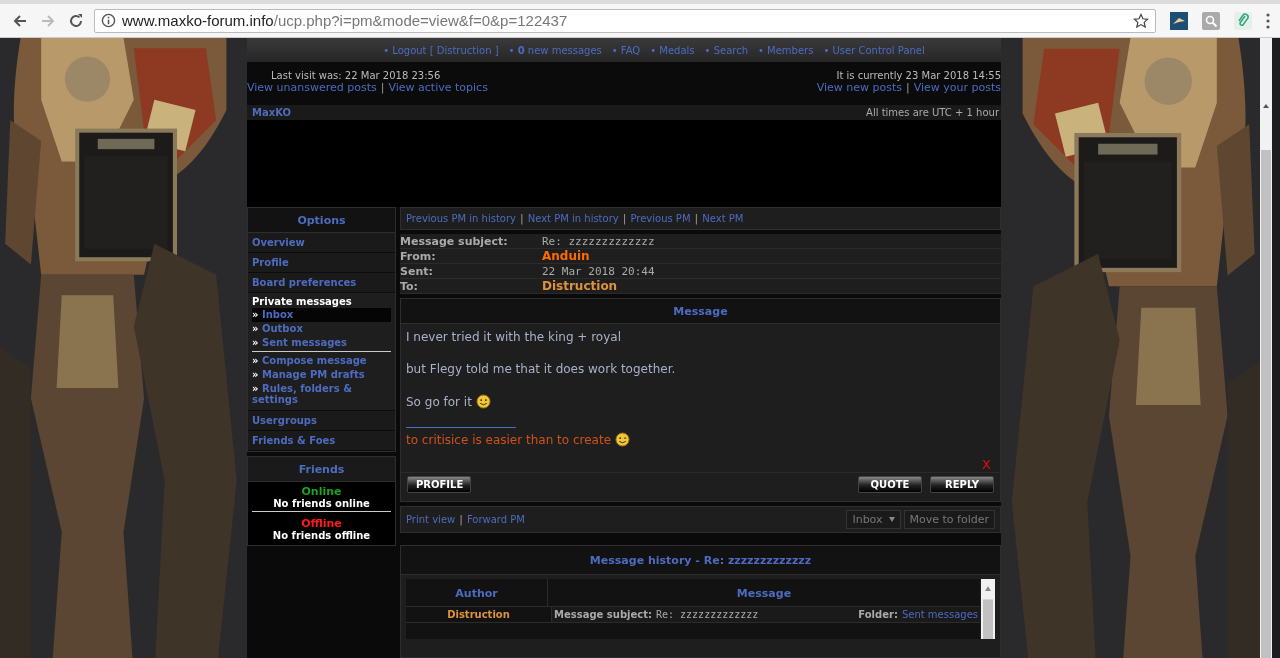 The height and width of the screenshot is (658, 1280). What do you see at coordinates (700, 311) in the screenshot?
I see `panel-title: Message` at bounding box center [700, 311].